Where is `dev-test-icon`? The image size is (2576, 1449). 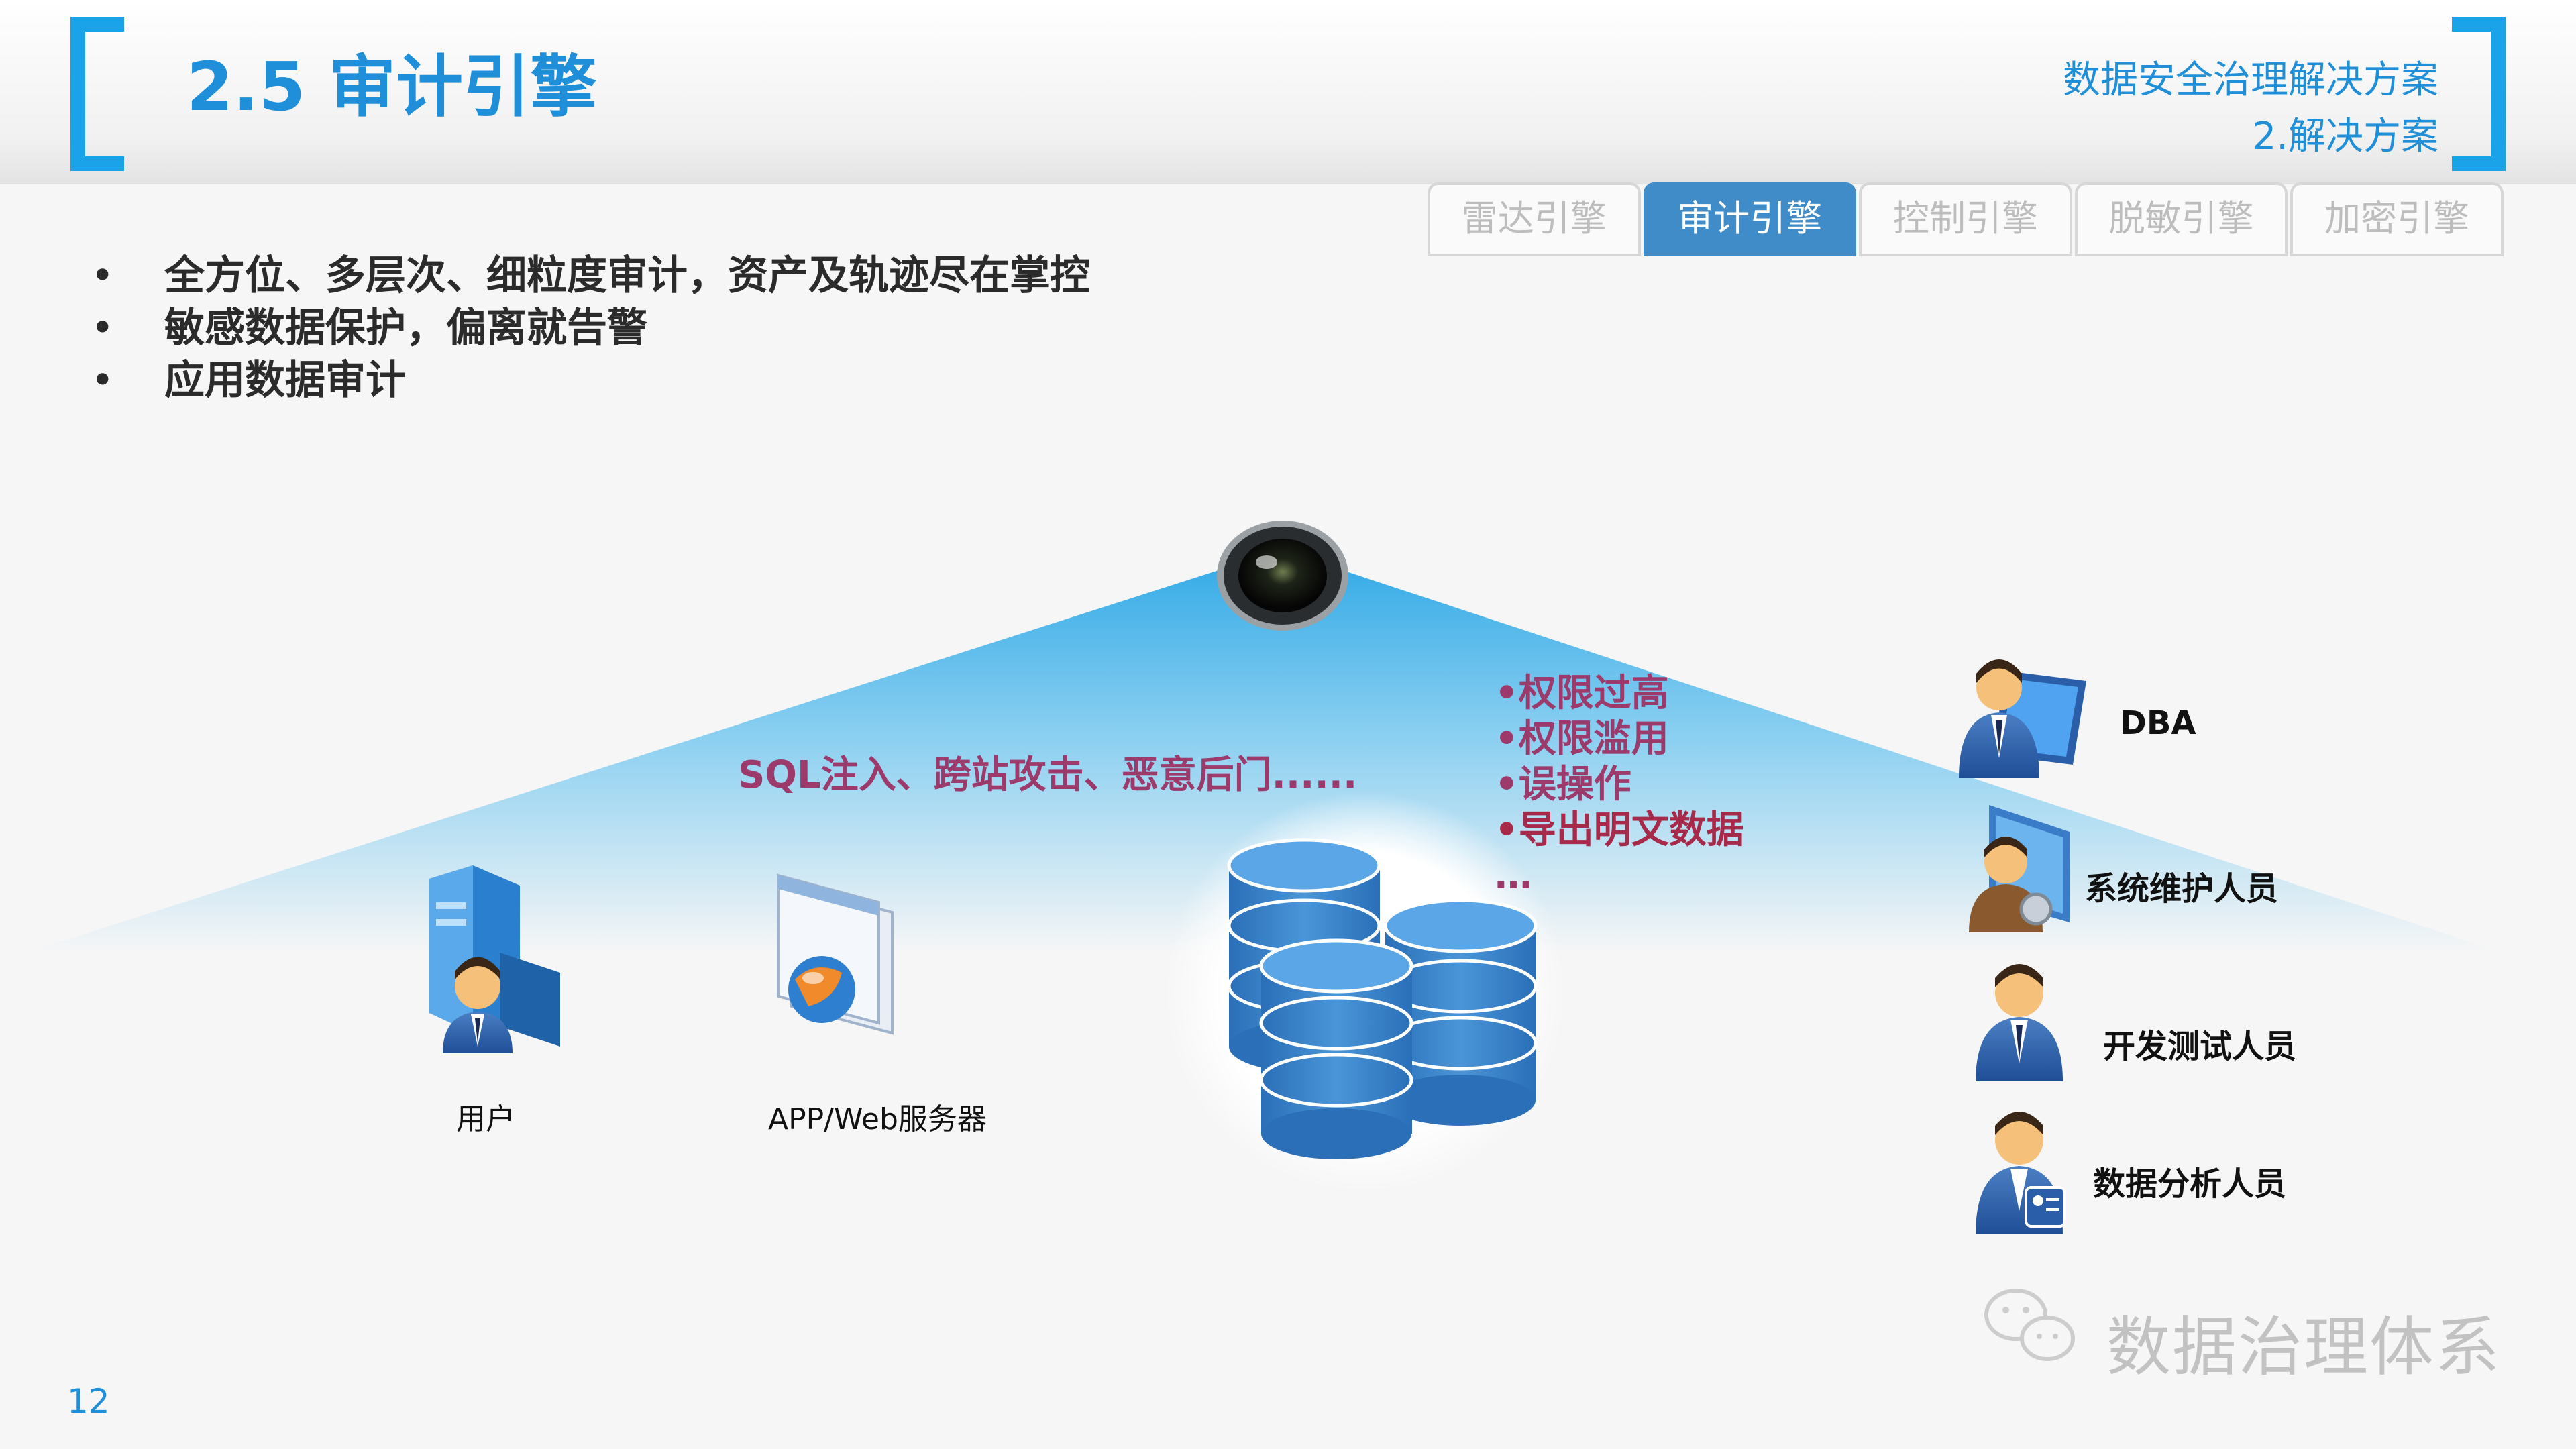
dev-test-icon is located at coordinates (2019, 1022).